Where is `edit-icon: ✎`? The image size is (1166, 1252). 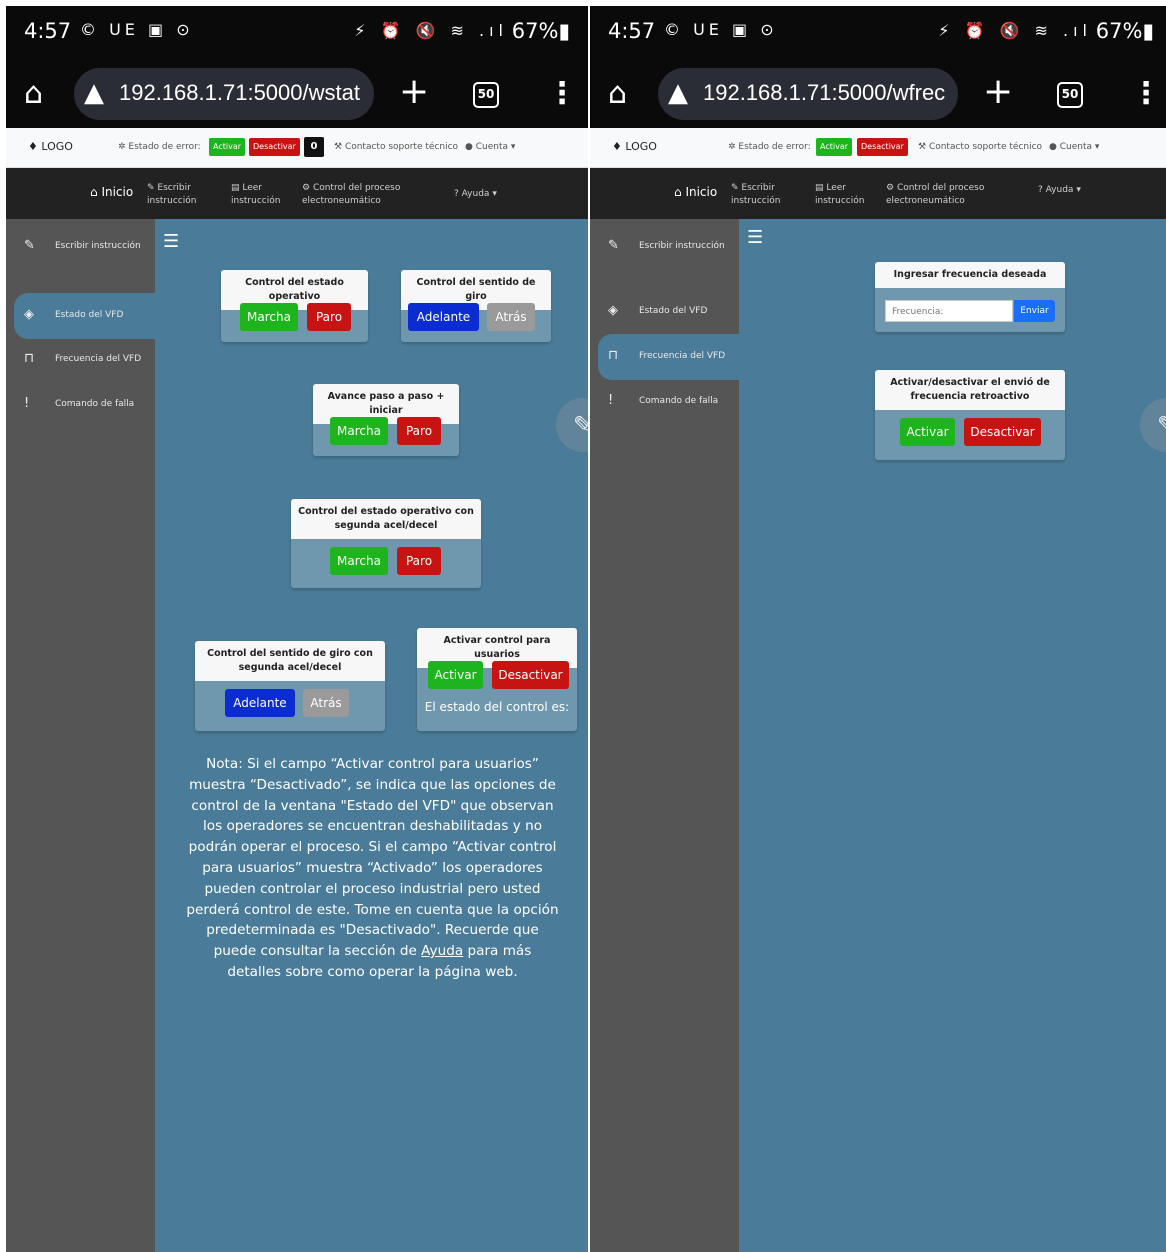
edit-icon: ✎ is located at coordinates (29, 245).